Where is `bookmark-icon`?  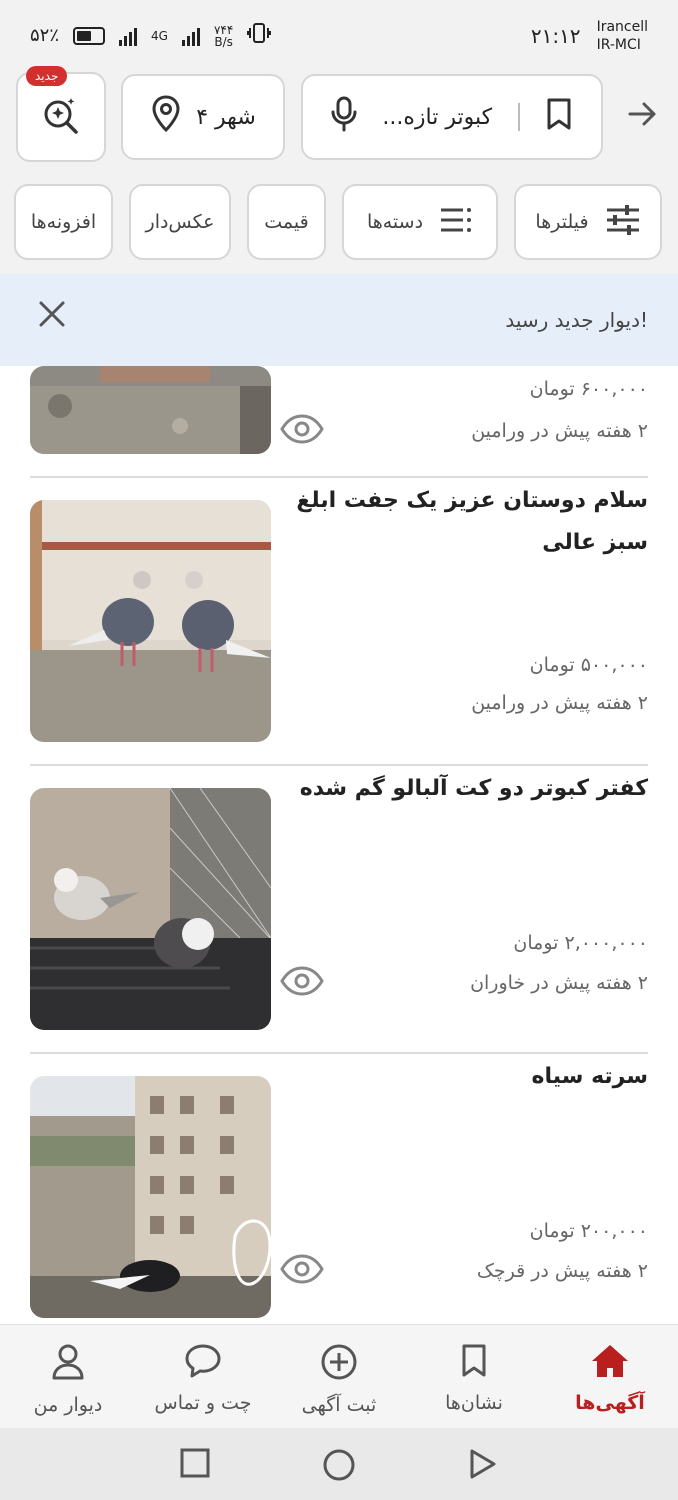
bookmark-icon is located at coordinates (474, 1364).